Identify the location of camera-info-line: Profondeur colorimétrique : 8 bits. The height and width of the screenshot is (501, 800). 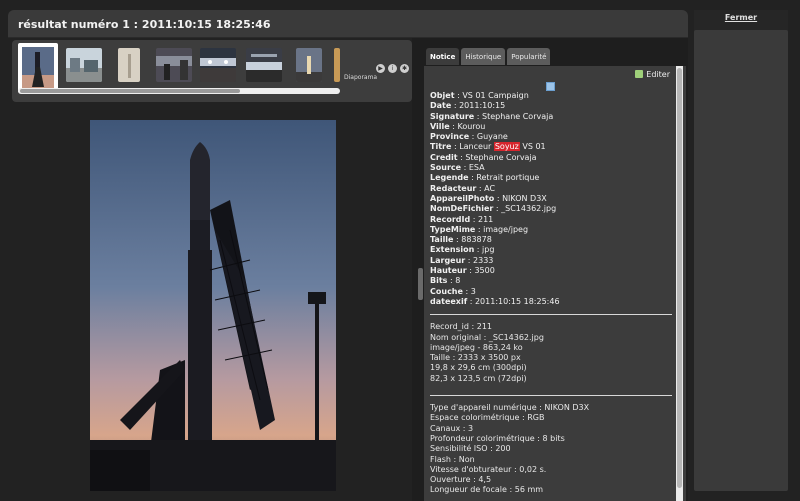
(497, 438).